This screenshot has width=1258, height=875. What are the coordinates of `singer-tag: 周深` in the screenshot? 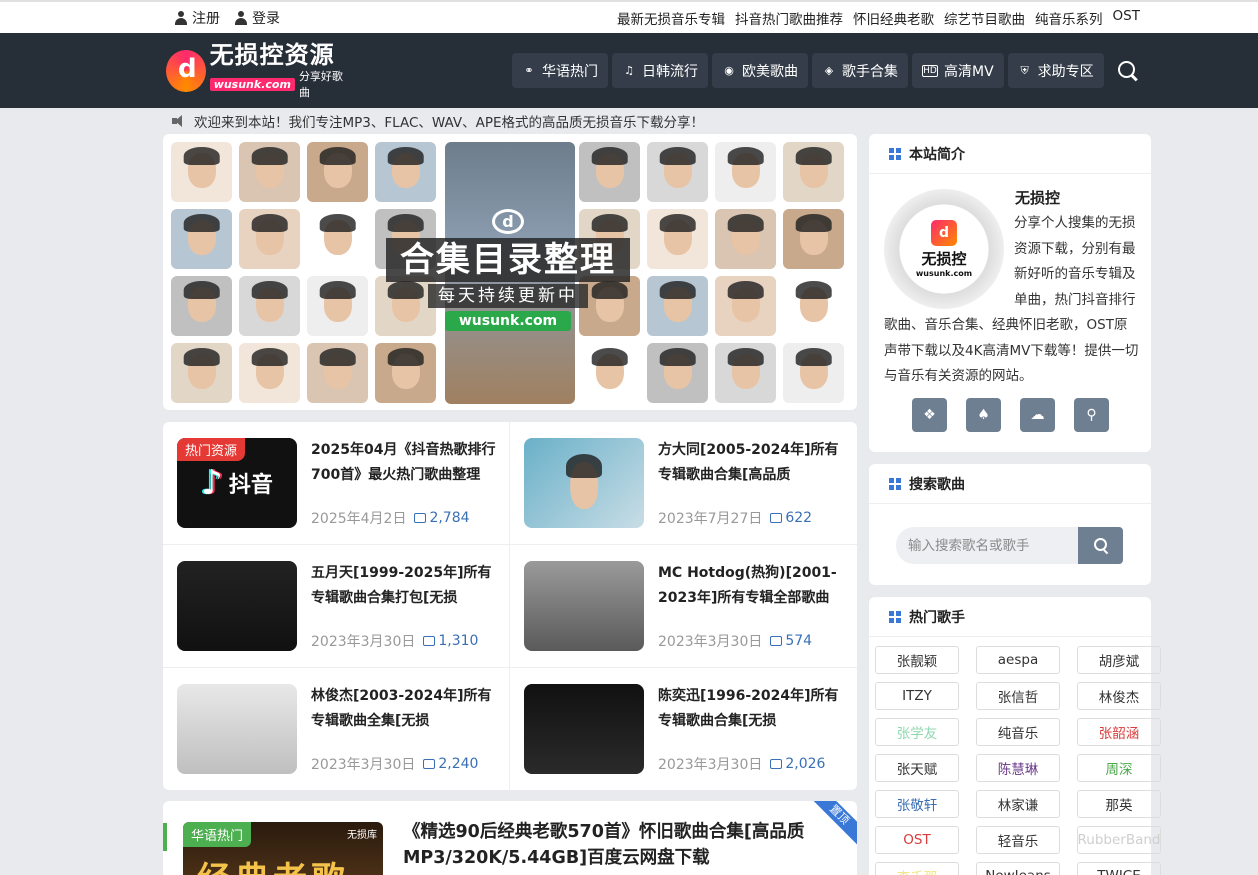 It's located at (1119, 768).